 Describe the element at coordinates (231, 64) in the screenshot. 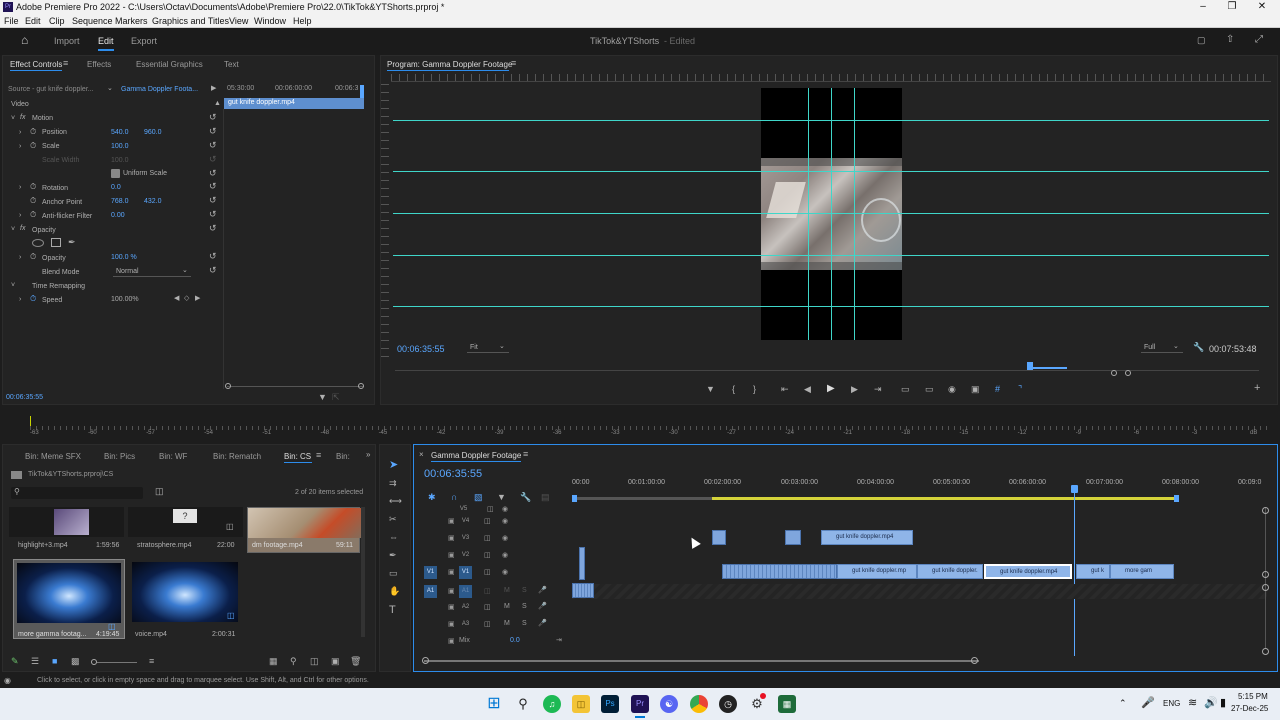

I see `tab-text: Text` at that location.